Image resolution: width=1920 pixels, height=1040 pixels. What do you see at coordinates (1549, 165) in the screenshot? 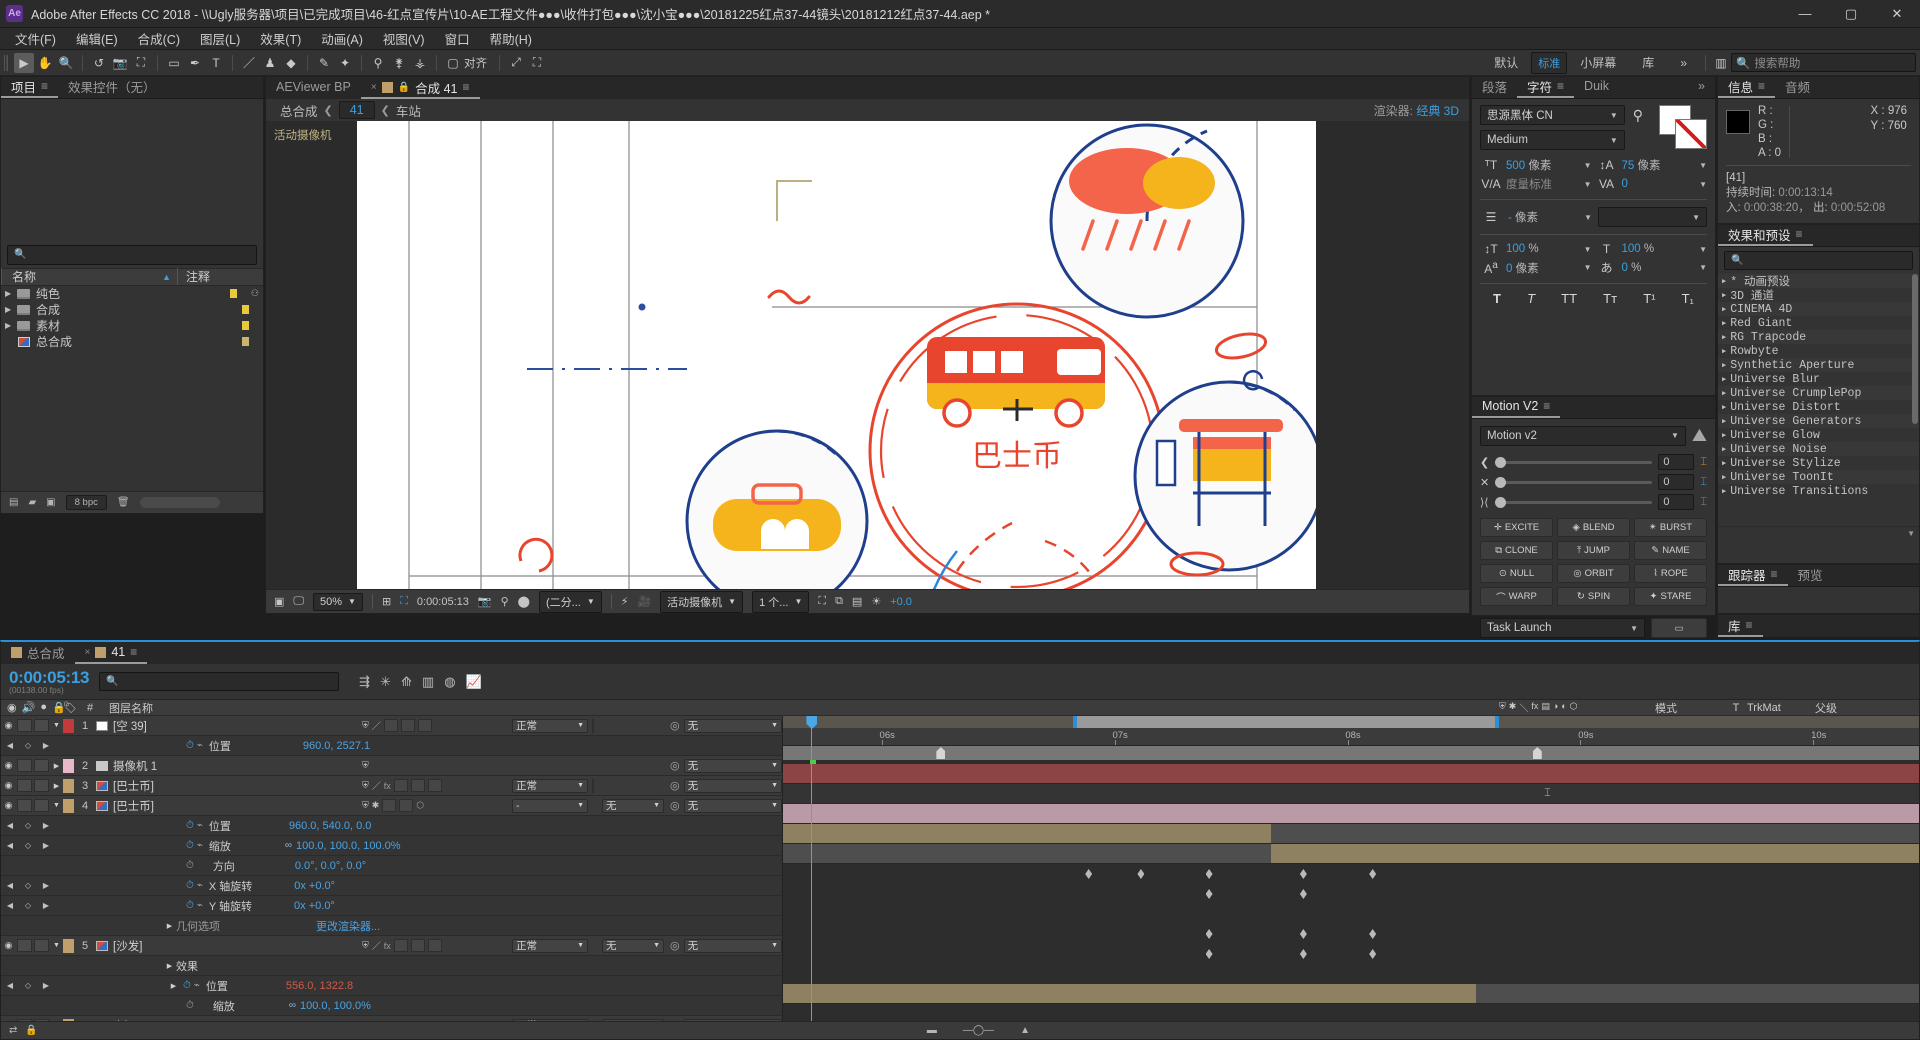
I see `font-size-field: 500 像素 ▼` at bounding box center [1549, 165].